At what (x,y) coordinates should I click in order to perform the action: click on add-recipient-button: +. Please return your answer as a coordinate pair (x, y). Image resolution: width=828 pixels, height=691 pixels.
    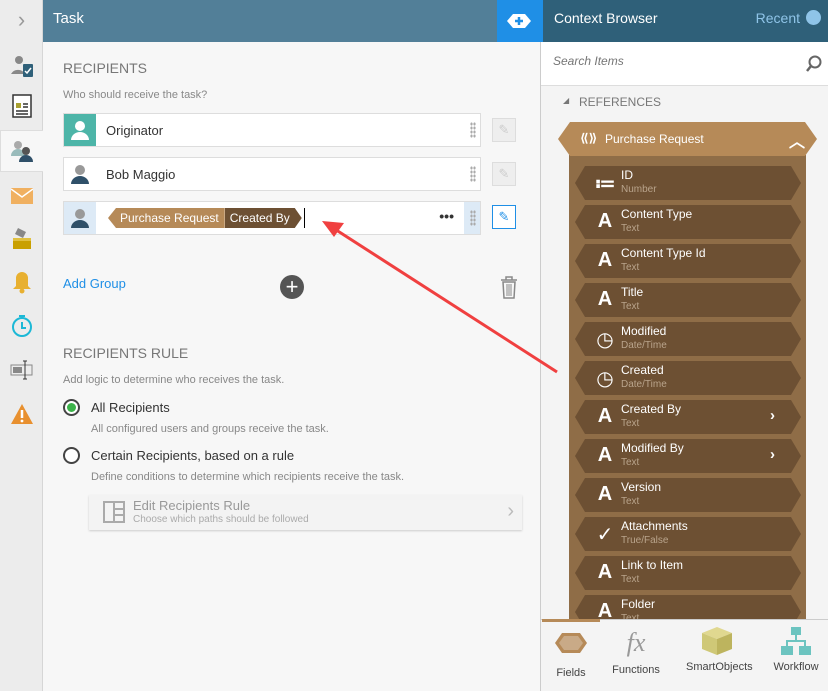
    Looking at the image, I should click on (292, 287).